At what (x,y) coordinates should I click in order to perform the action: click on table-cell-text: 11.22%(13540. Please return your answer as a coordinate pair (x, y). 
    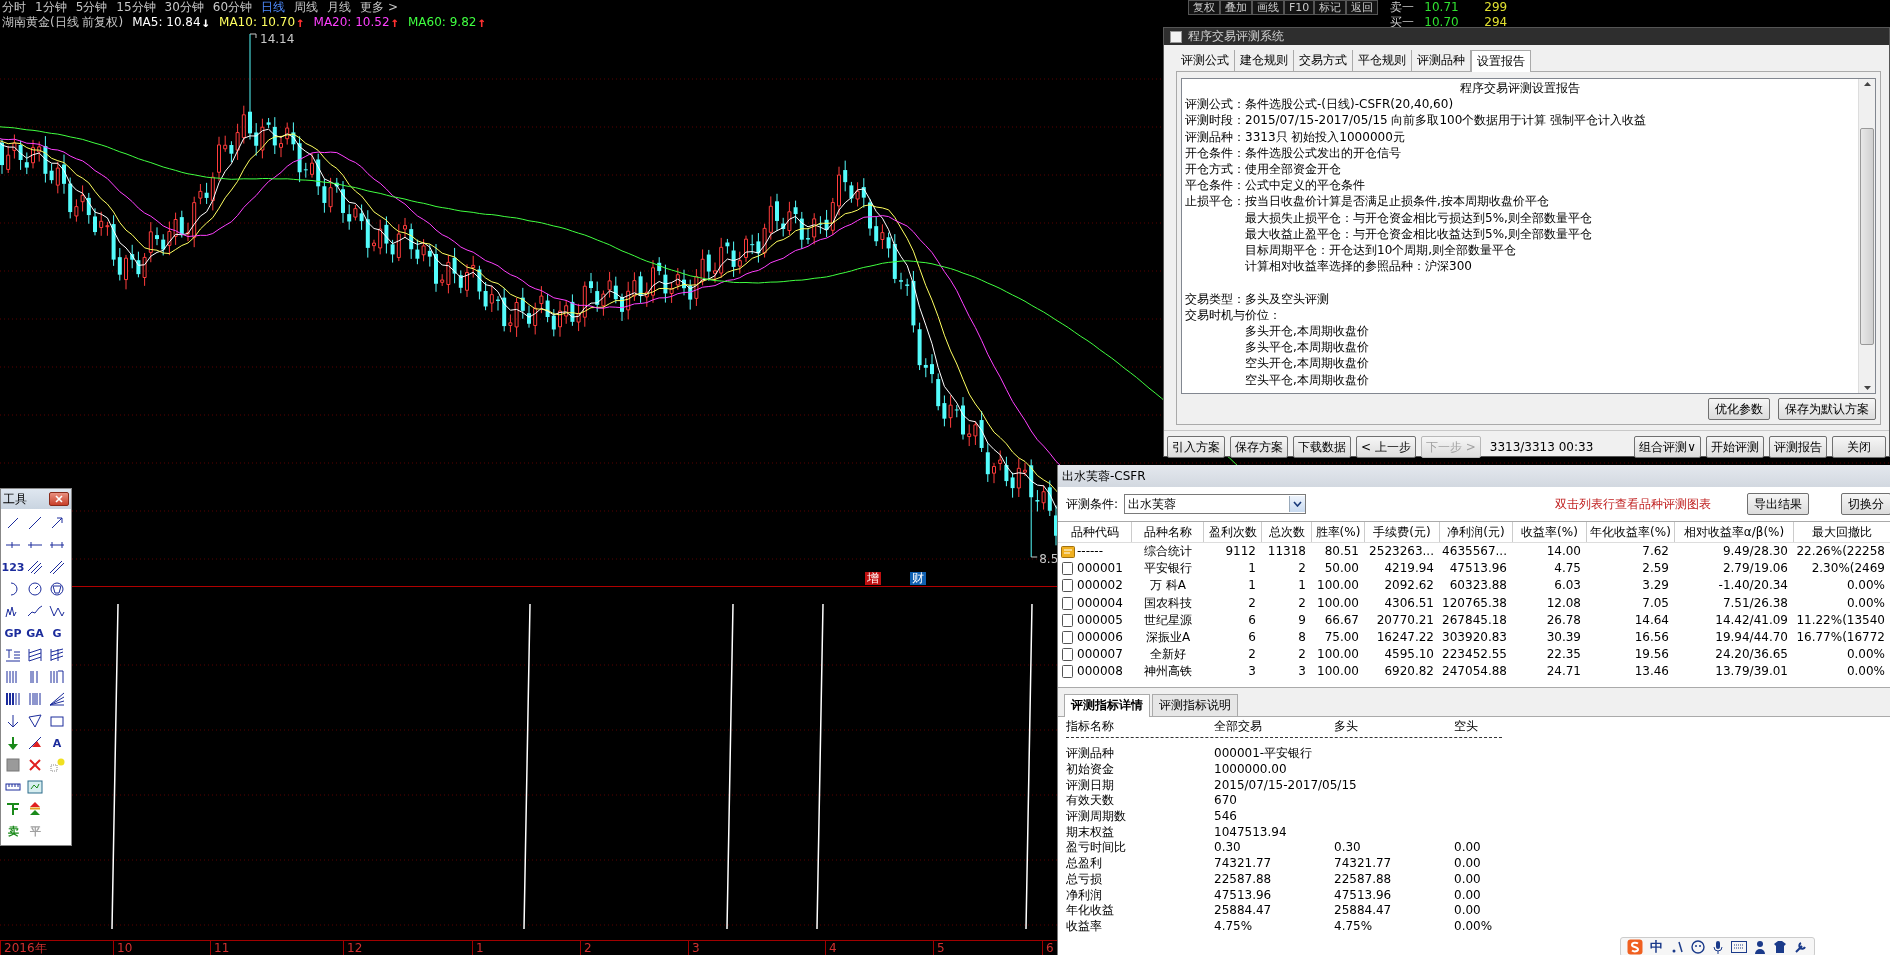
    Looking at the image, I should click on (1840, 620).